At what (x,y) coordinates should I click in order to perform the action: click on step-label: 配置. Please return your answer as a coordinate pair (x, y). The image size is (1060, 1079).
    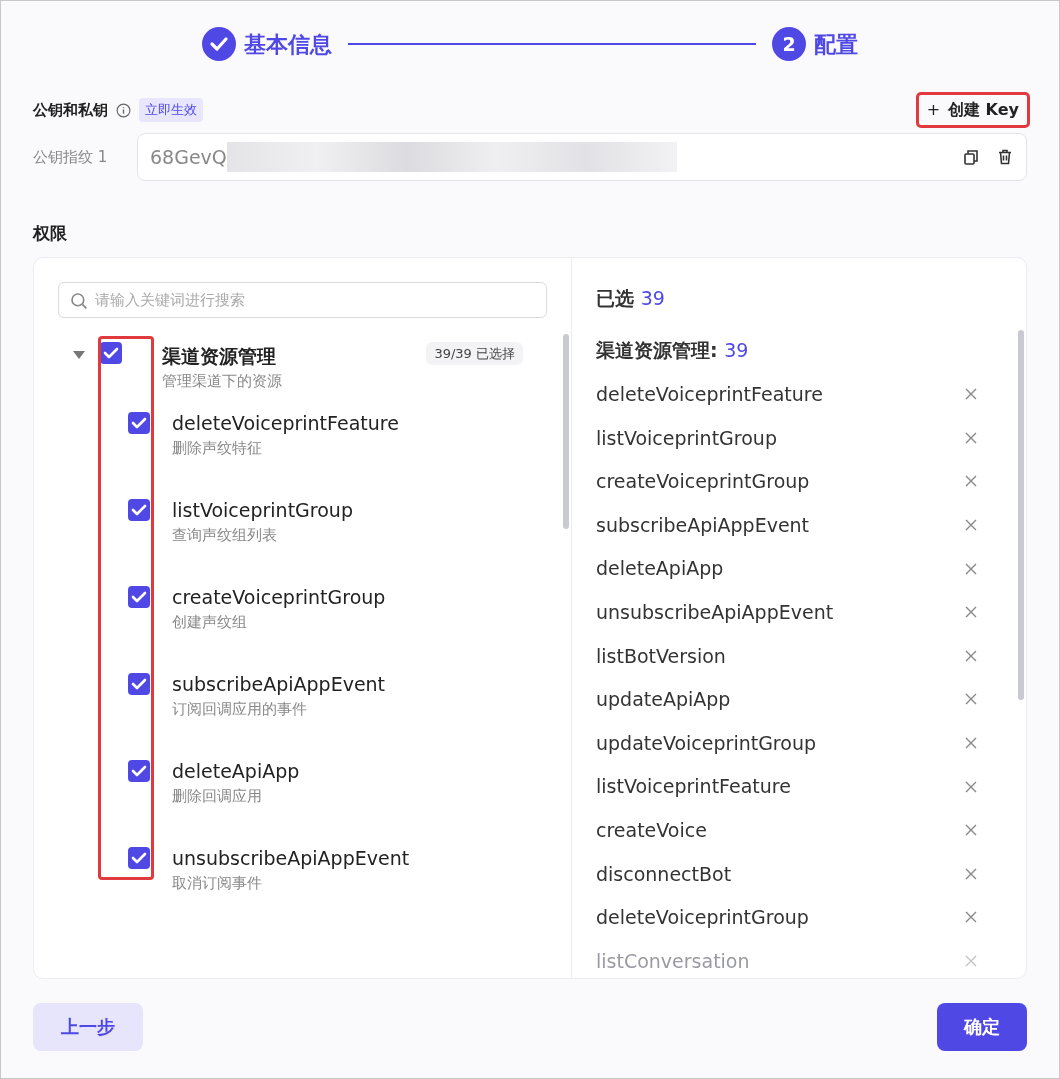
    Looking at the image, I should click on (836, 44).